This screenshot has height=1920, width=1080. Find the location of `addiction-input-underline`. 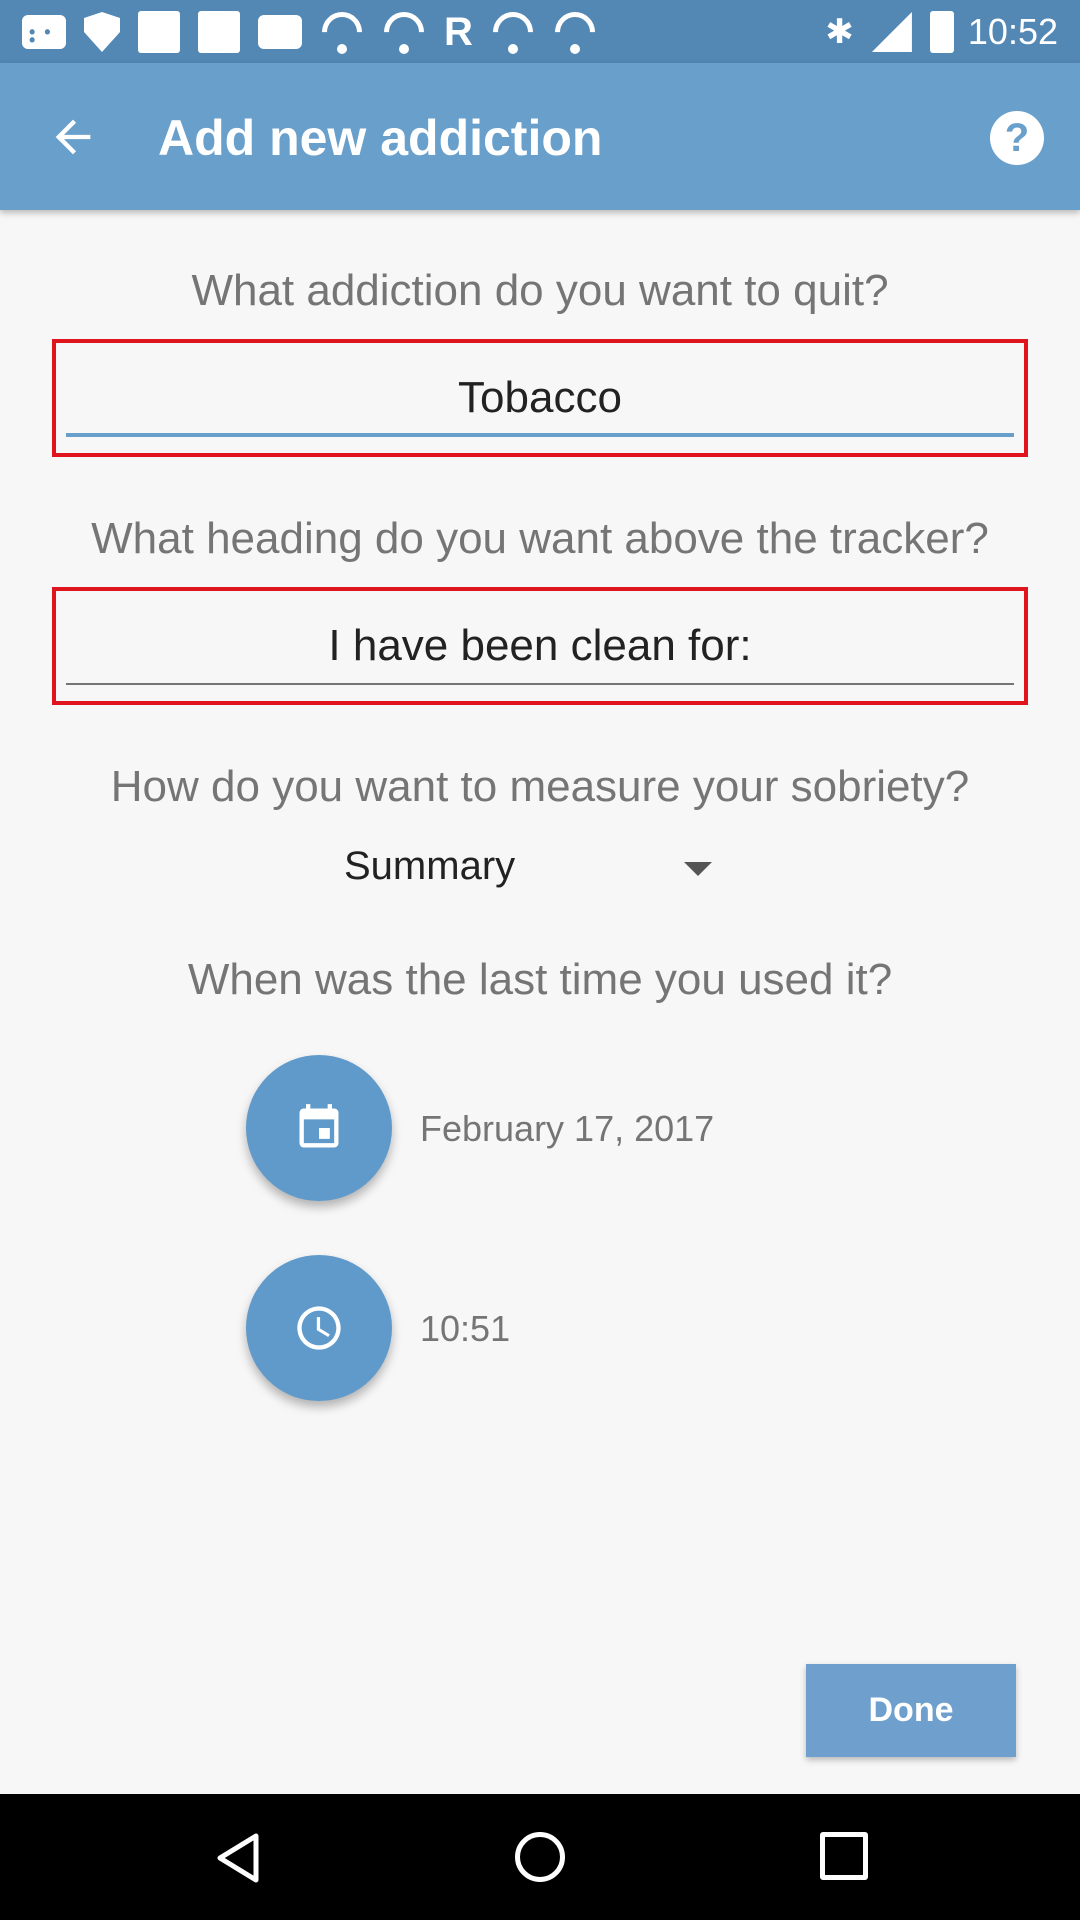

addiction-input-underline is located at coordinates (540, 435).